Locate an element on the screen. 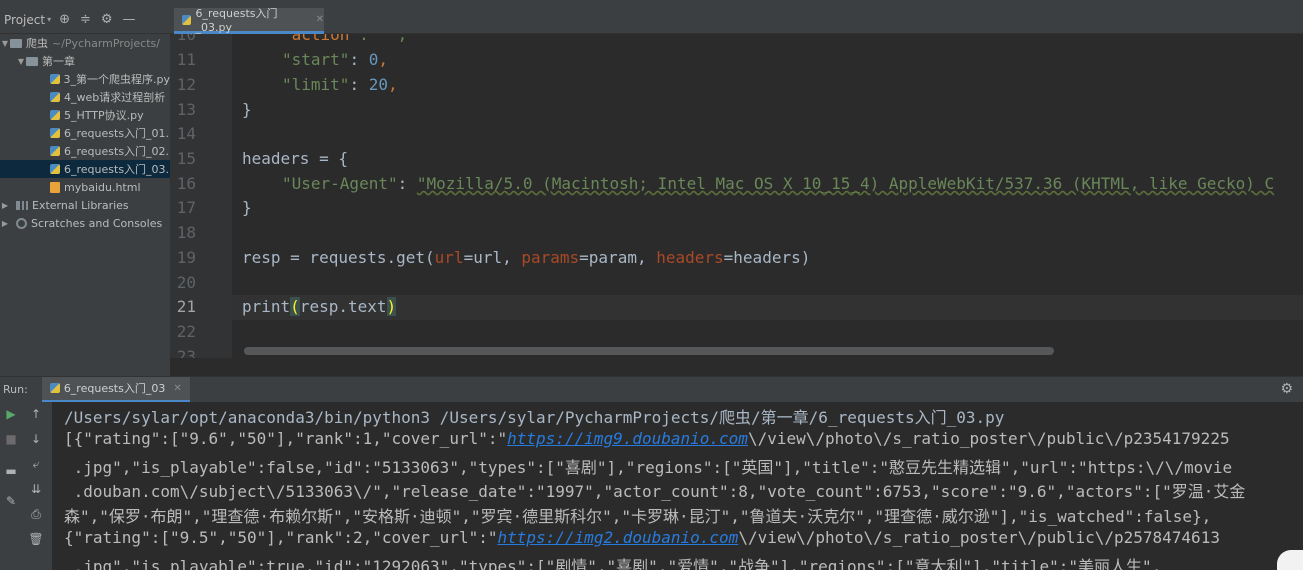 This screenshot has width=1303, height=570. tree-item-label: 第一章 is located at coordinates (58, 61).